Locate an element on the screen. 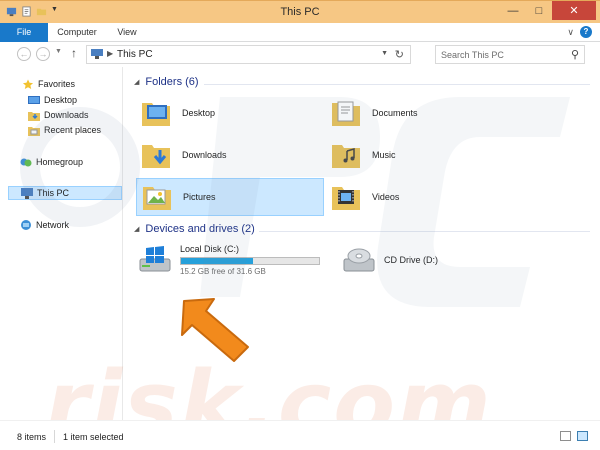  minimize-button: — is located at coordinates (513, 10).